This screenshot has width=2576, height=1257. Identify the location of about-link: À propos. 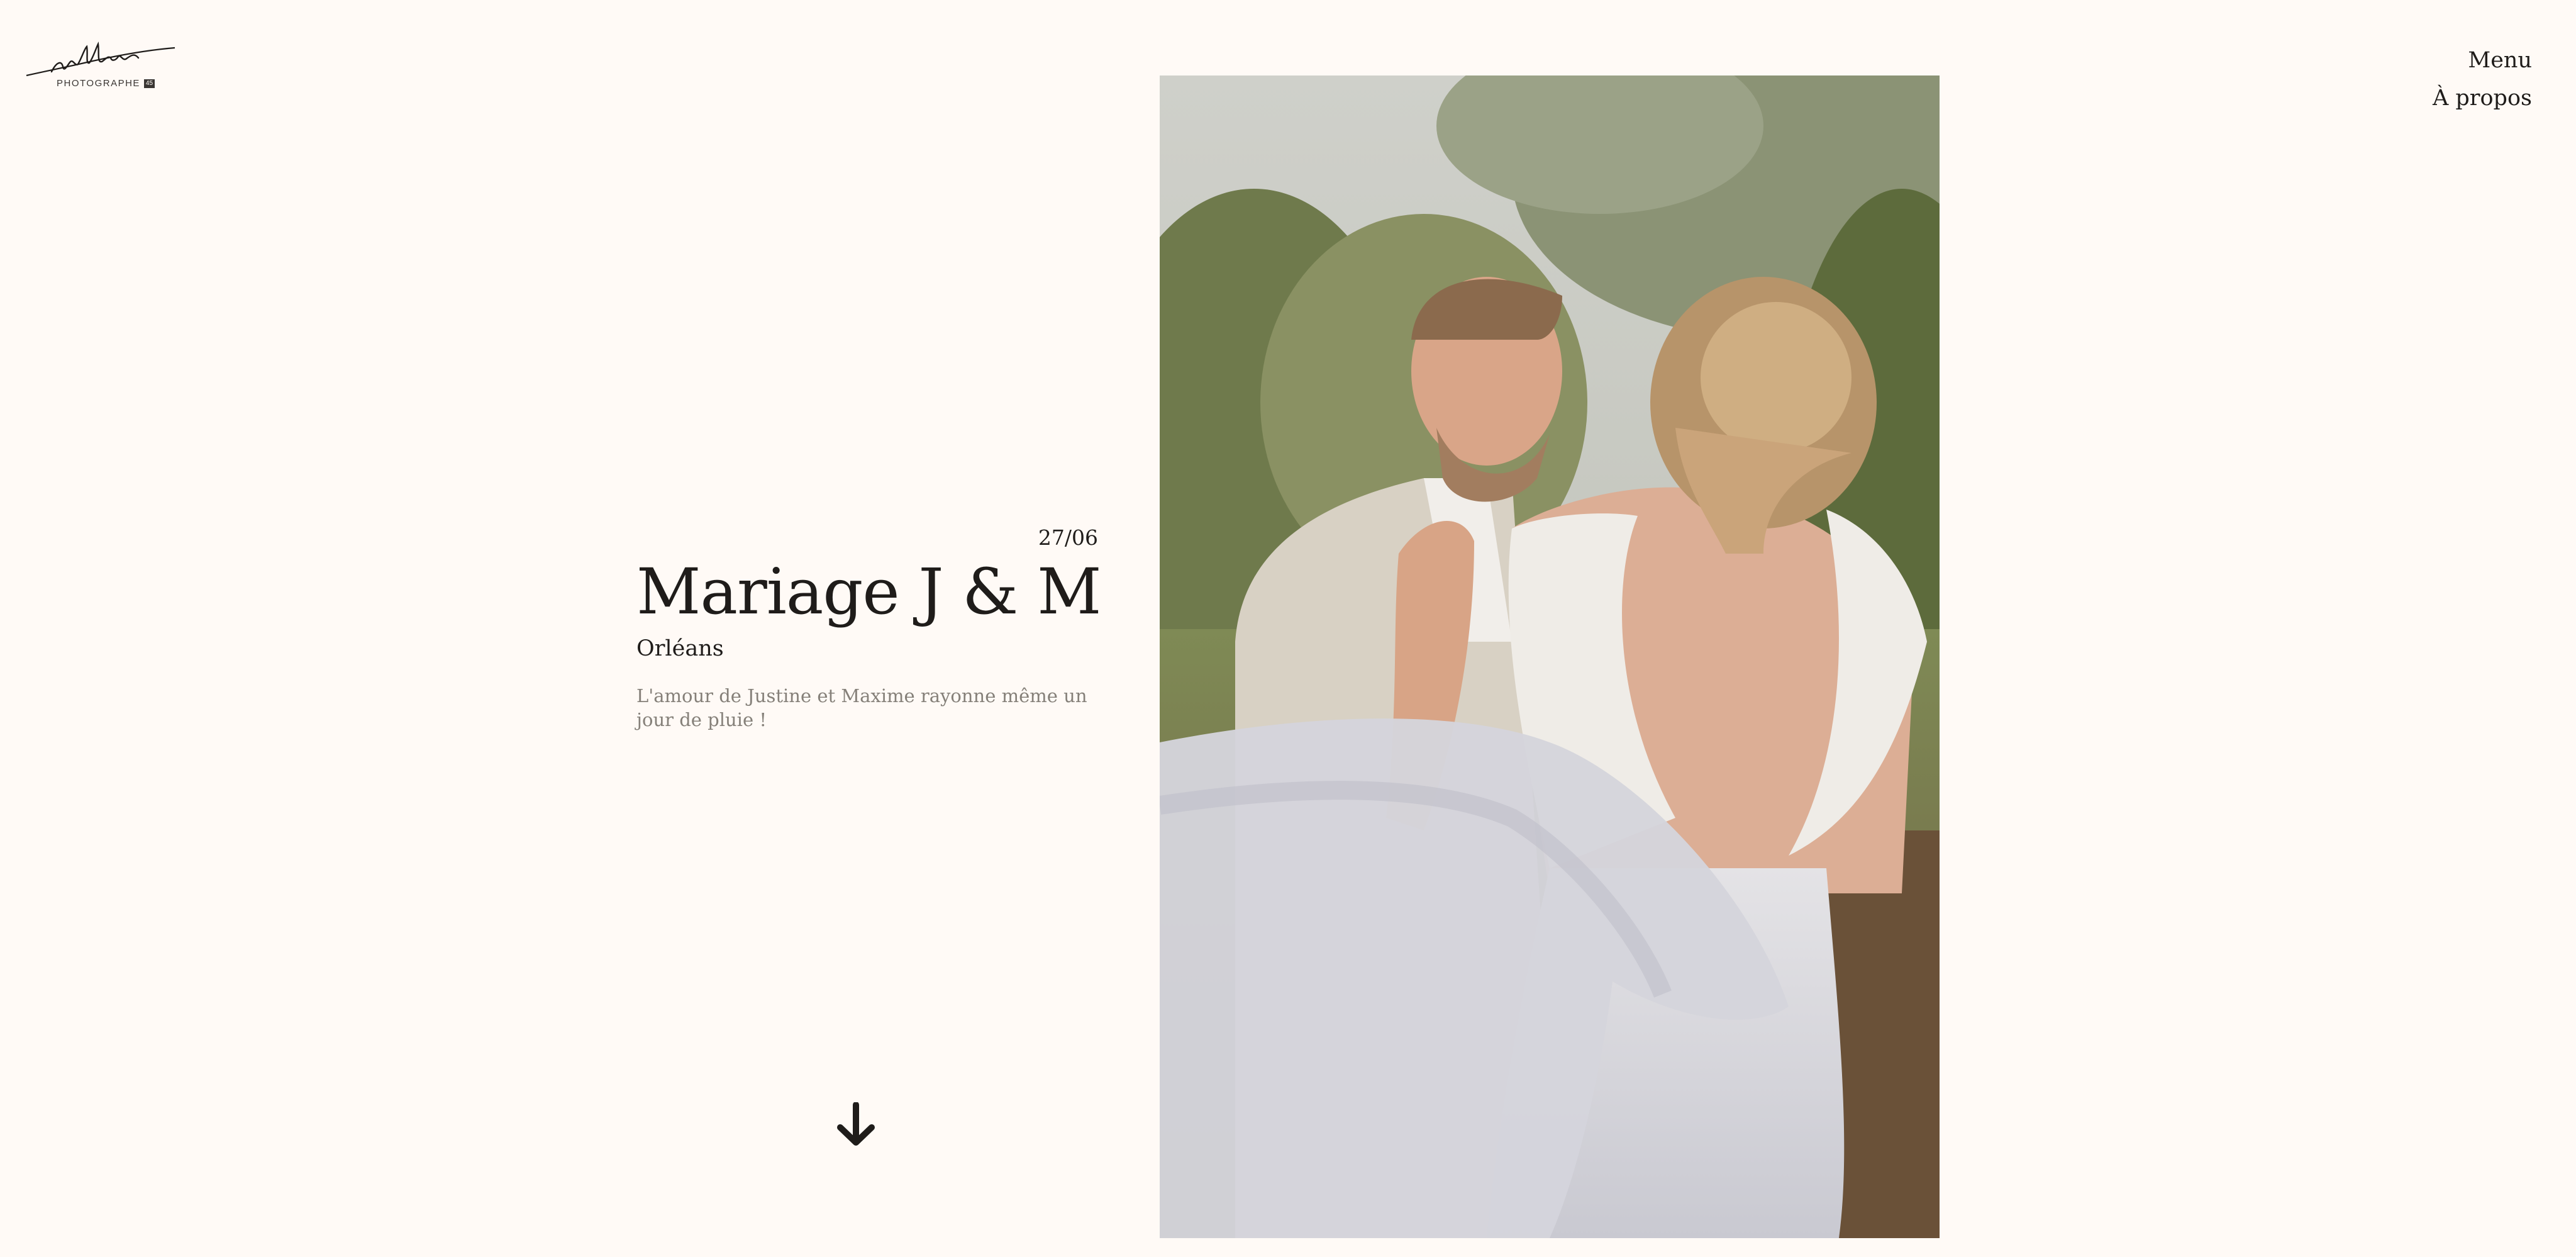
(2482, 98).